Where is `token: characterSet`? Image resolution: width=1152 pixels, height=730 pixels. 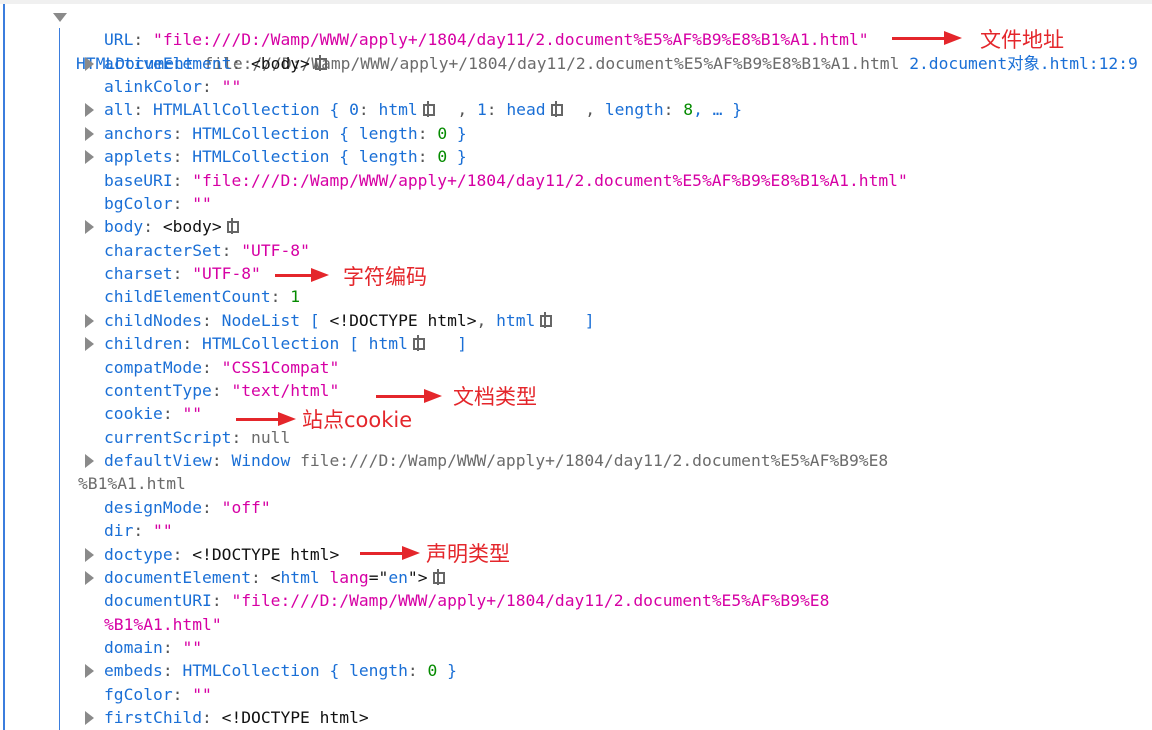
token: characterSet is located at coordinates (163, 250).